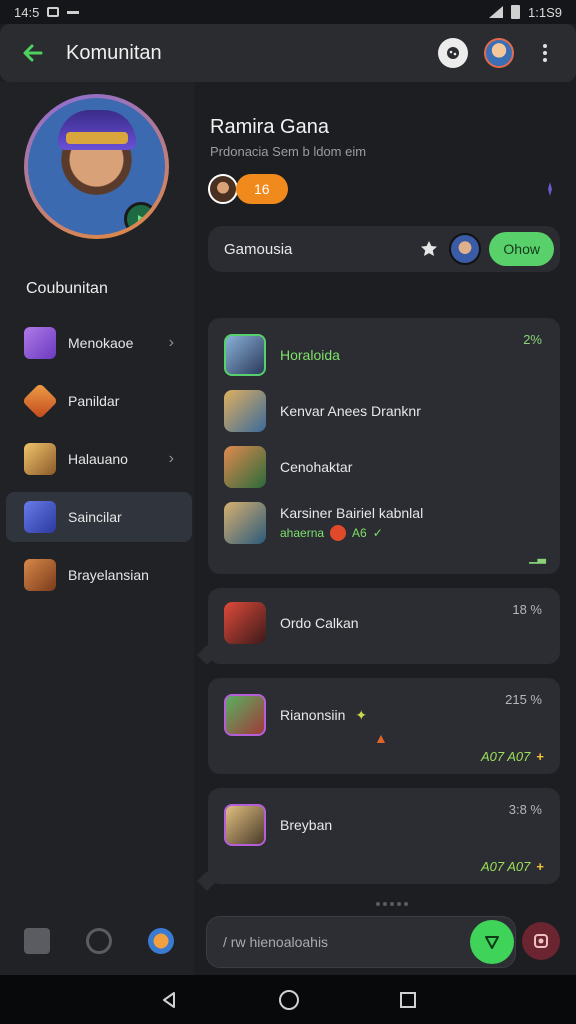 The width and height of the screenshot is (576, 1024). What do you see at coordinates (323, 523) in the screenshot?
I see `list-item: Karsiner Bairiel kabnlal ahaerna A6 ✓` at bounding box center [323, 523].